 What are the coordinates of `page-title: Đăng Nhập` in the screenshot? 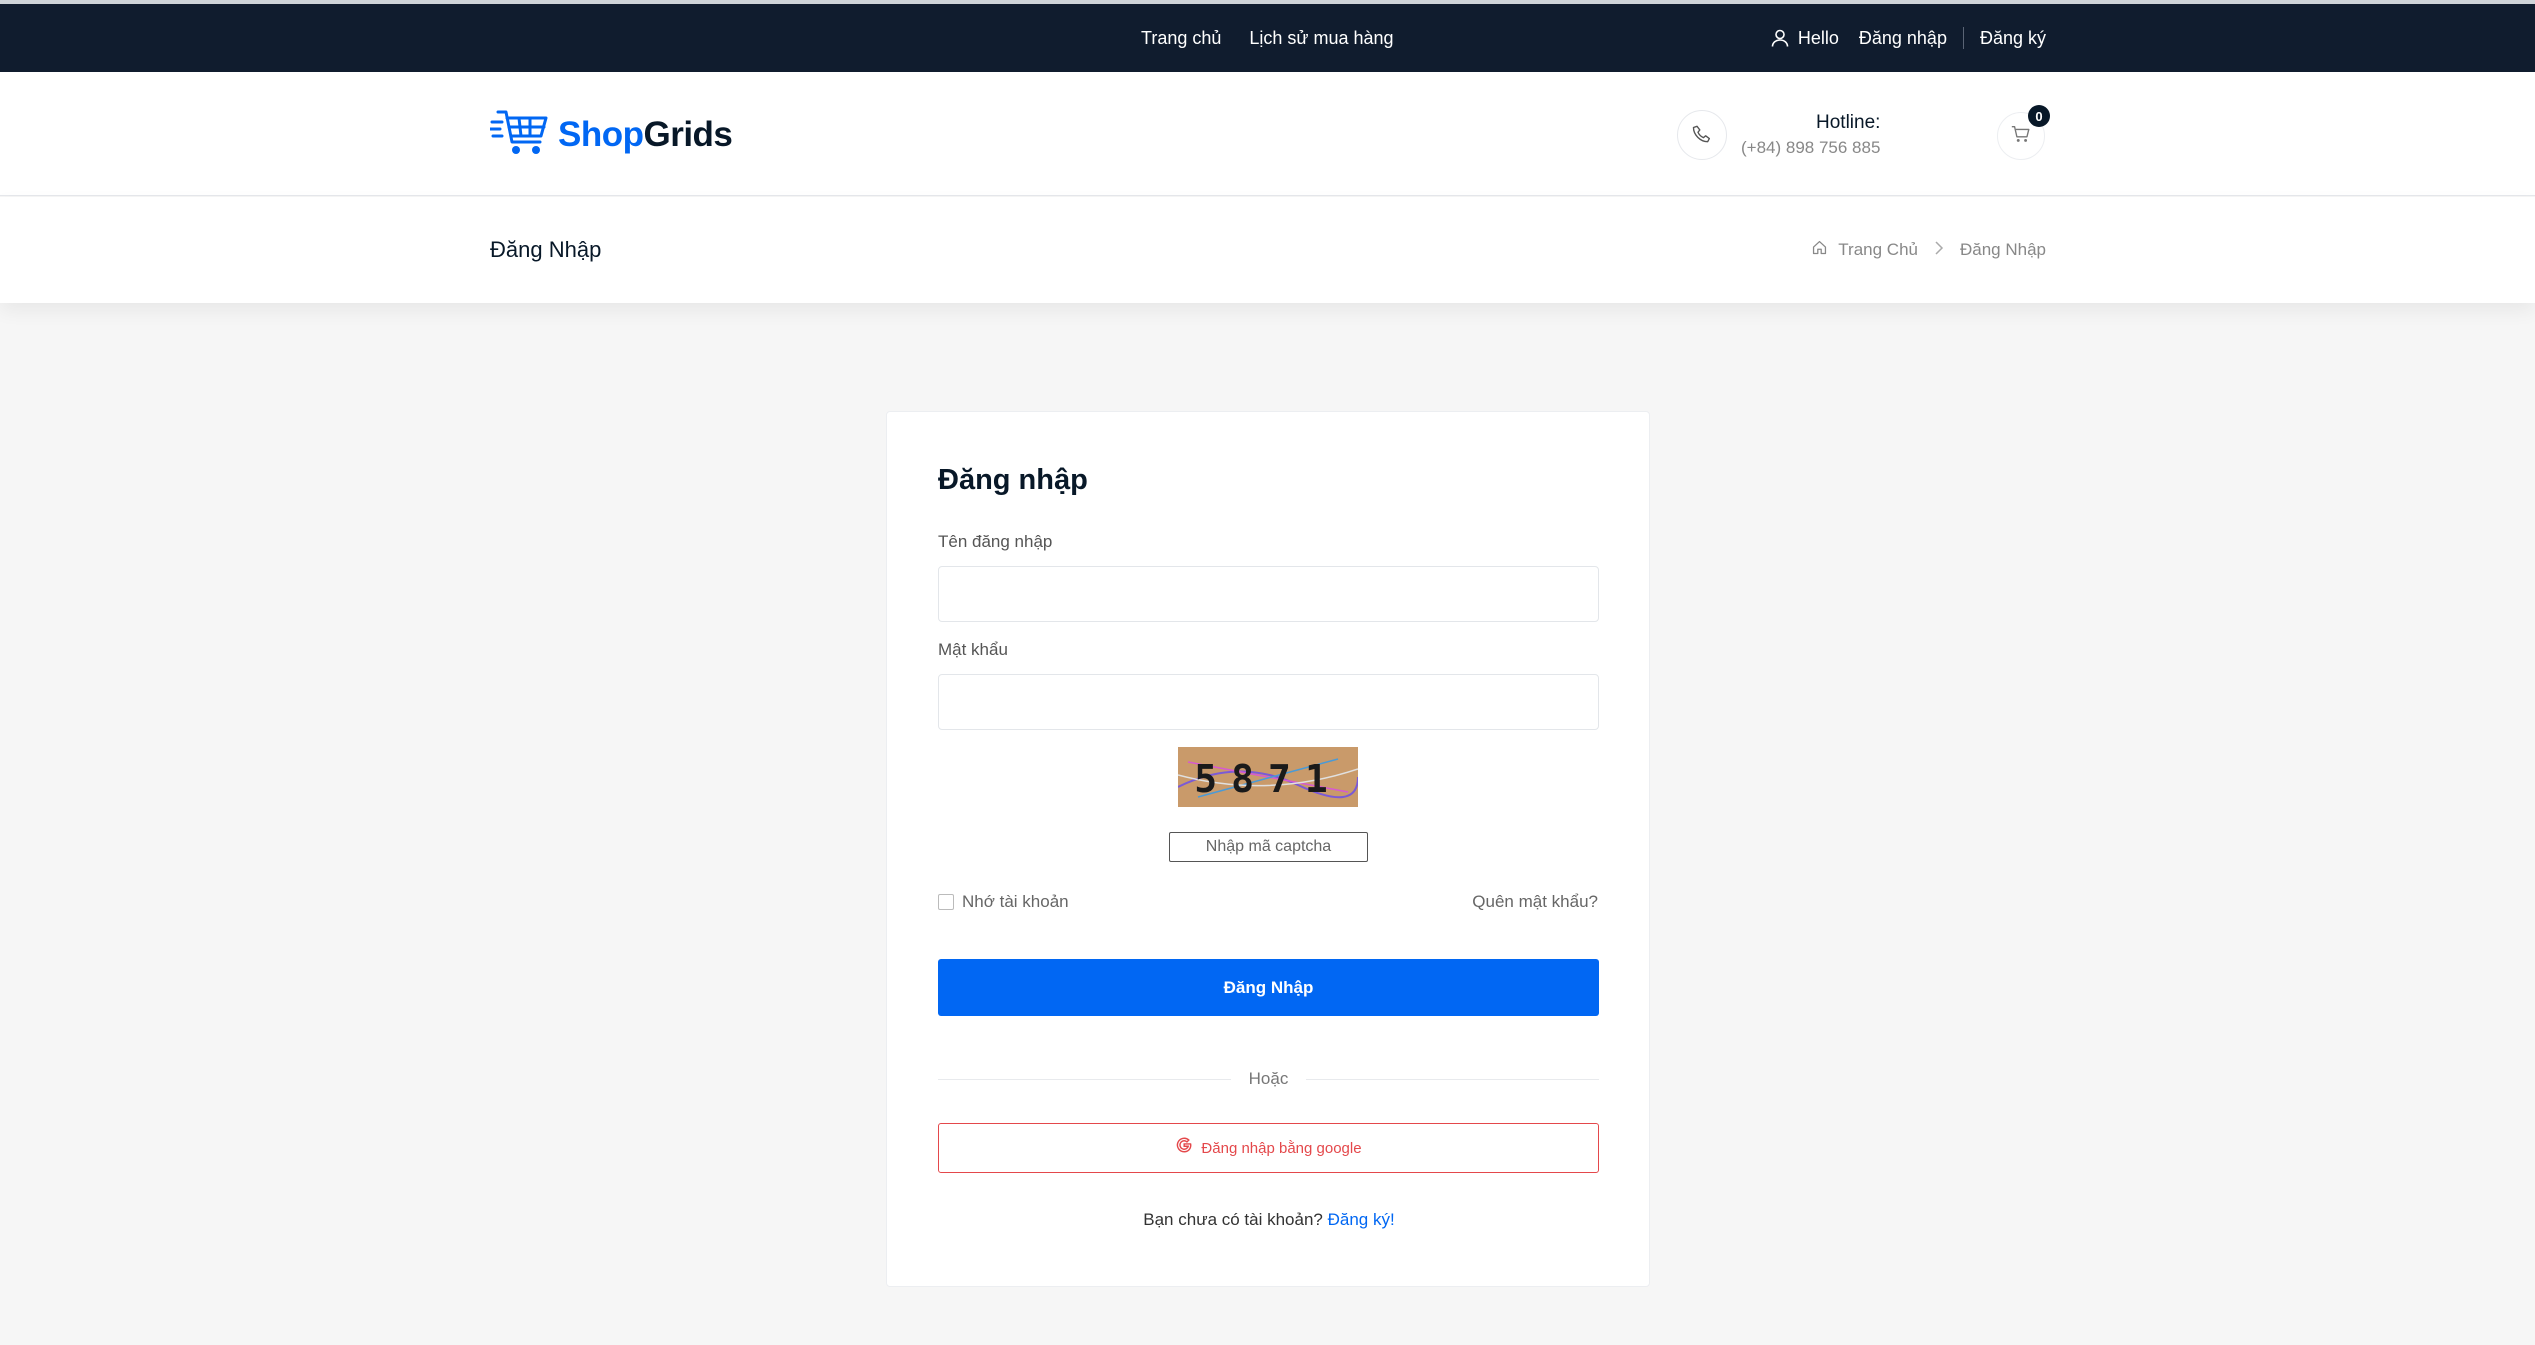 It's located at (546, 249).